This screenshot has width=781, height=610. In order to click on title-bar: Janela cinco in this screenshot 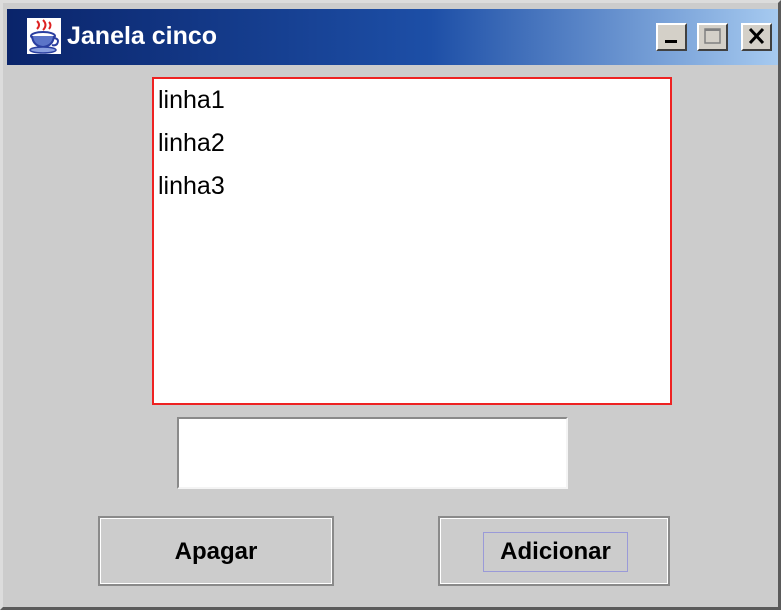, I will do `click(392, 37)`.